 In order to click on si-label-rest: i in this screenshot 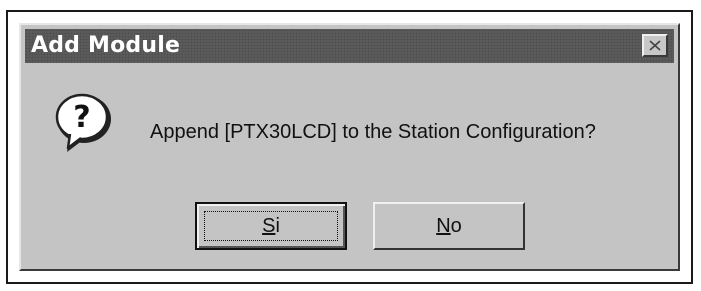, I will do `click(277, 225)`.